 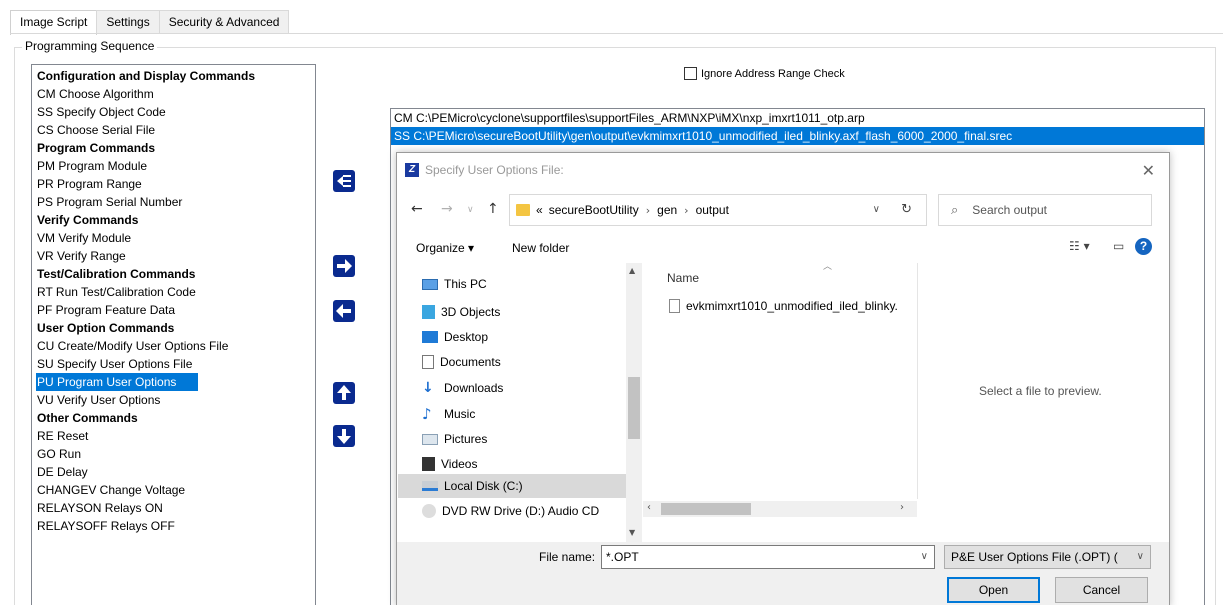 I want to click on move-down-button, so click(x=344, y=436).